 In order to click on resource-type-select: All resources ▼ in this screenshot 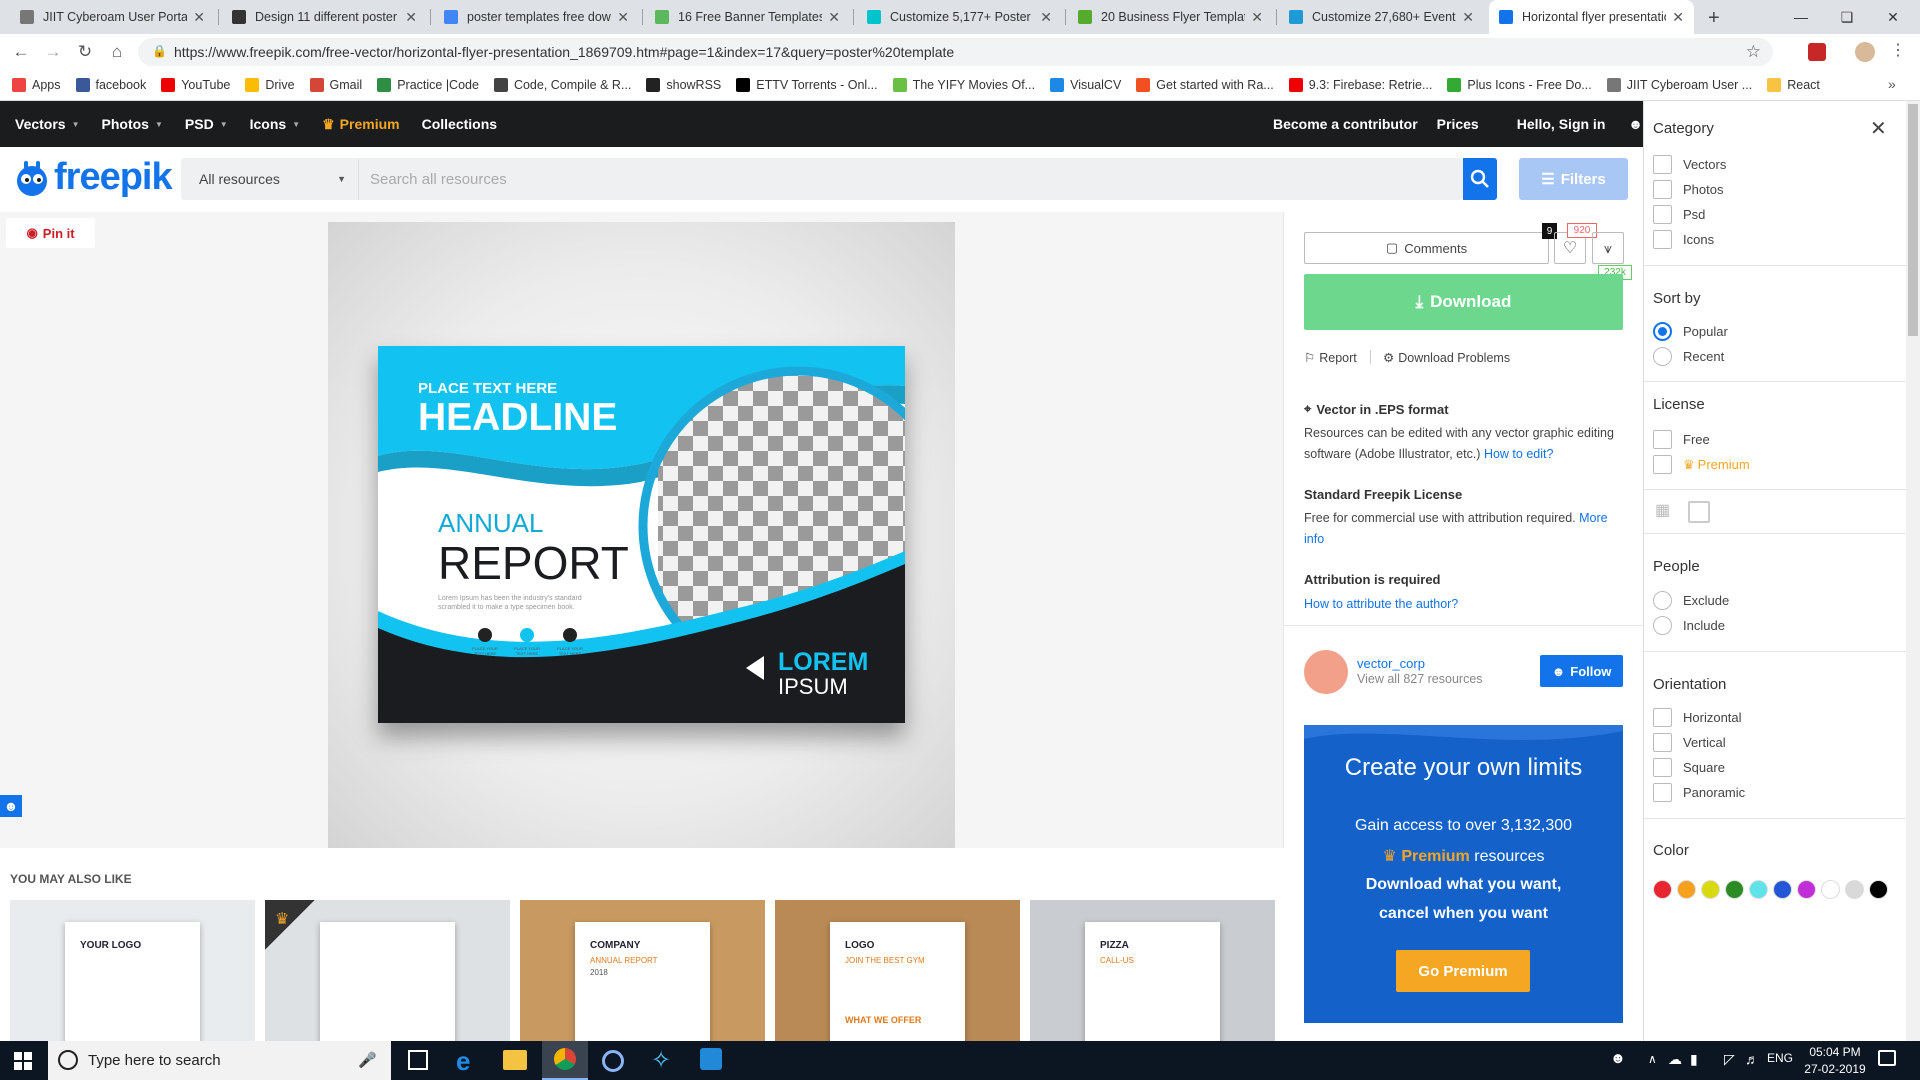, I will do `click(270, 179)`.